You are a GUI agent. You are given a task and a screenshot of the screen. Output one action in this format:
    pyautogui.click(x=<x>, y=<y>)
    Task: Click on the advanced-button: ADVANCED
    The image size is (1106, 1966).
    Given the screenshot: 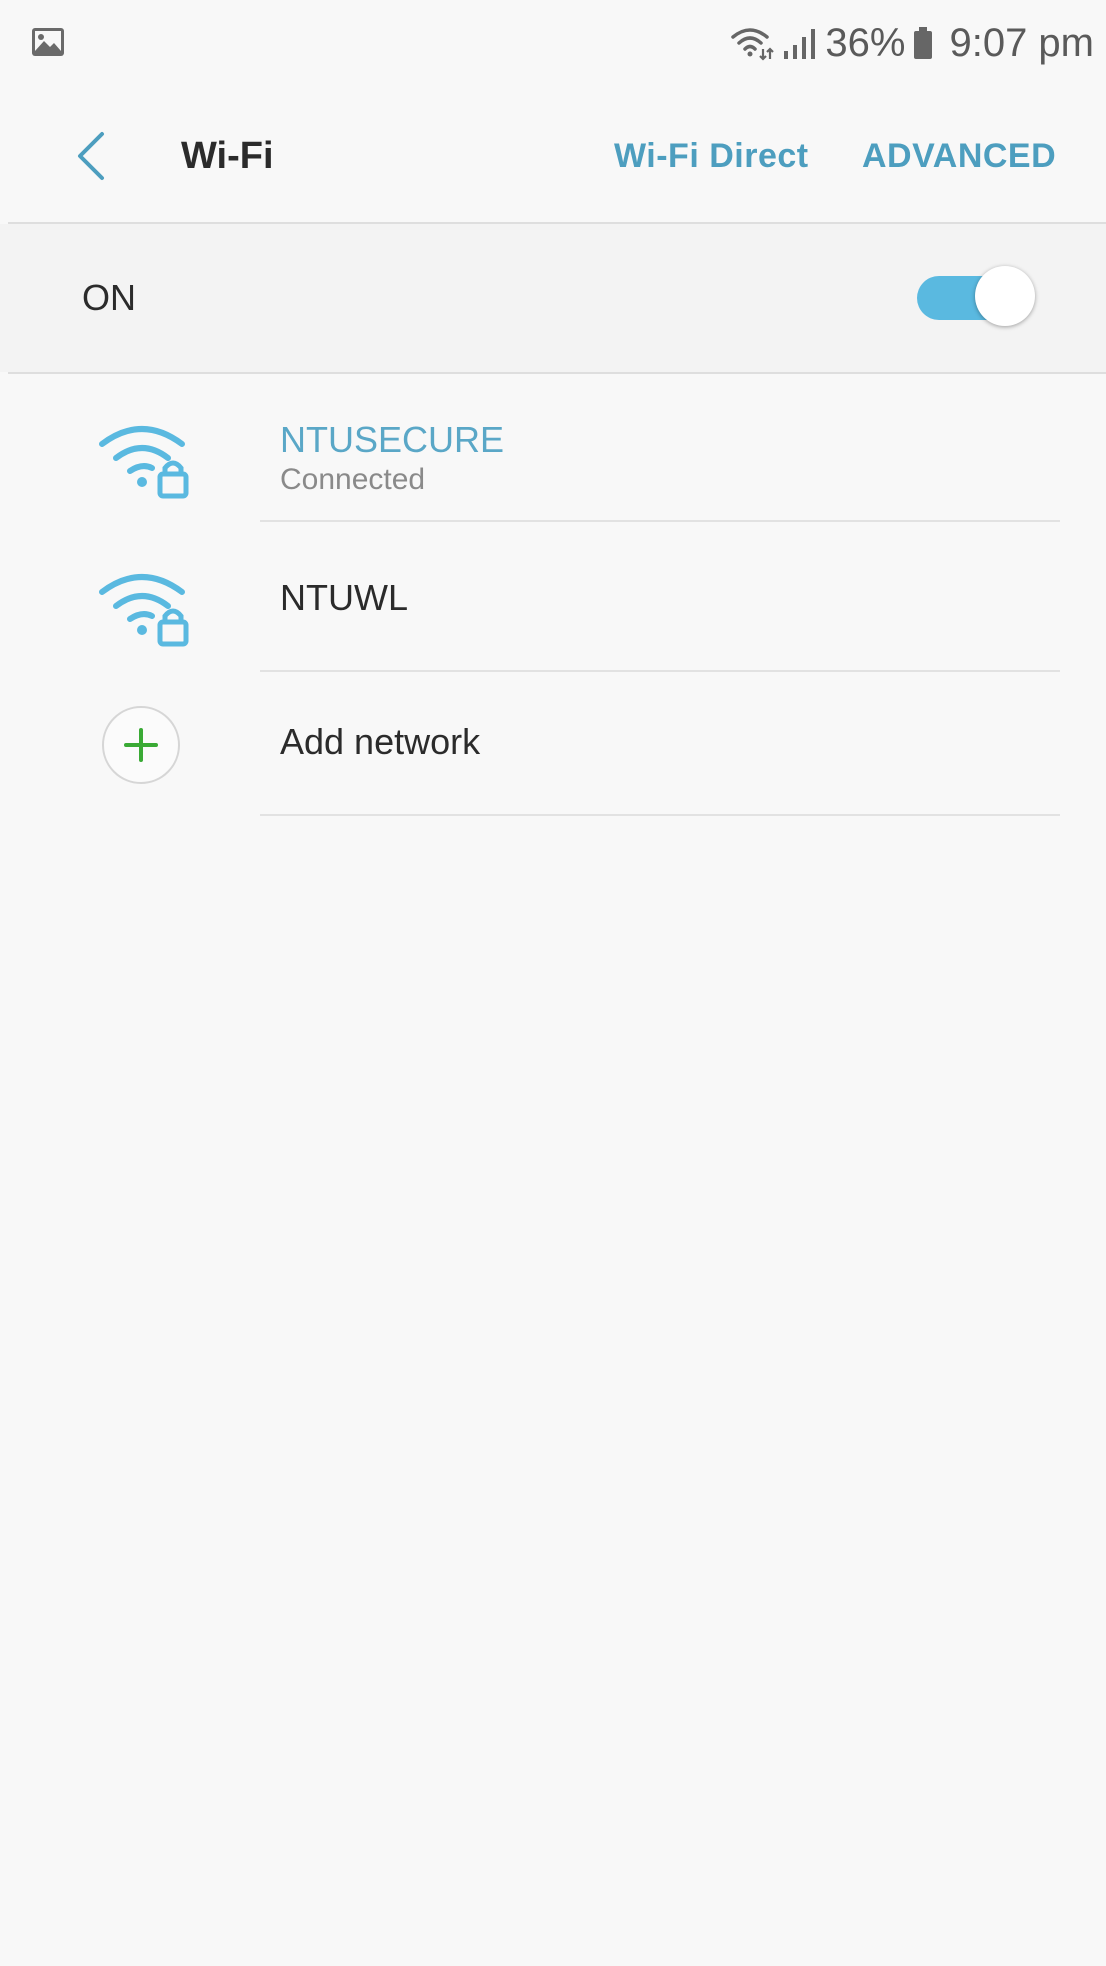 What is the action you would take?
    pyautogui.click(x=959, y=156)
    